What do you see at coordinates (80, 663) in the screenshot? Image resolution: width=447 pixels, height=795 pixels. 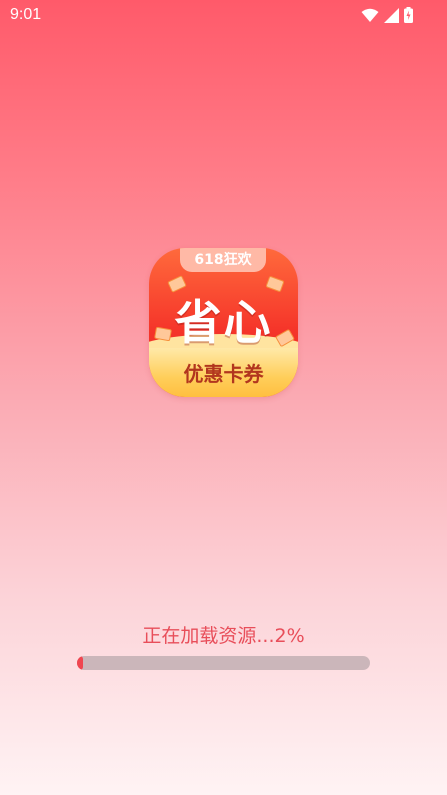 I see `loading-progress-fill` at bounding box center [80, 663].